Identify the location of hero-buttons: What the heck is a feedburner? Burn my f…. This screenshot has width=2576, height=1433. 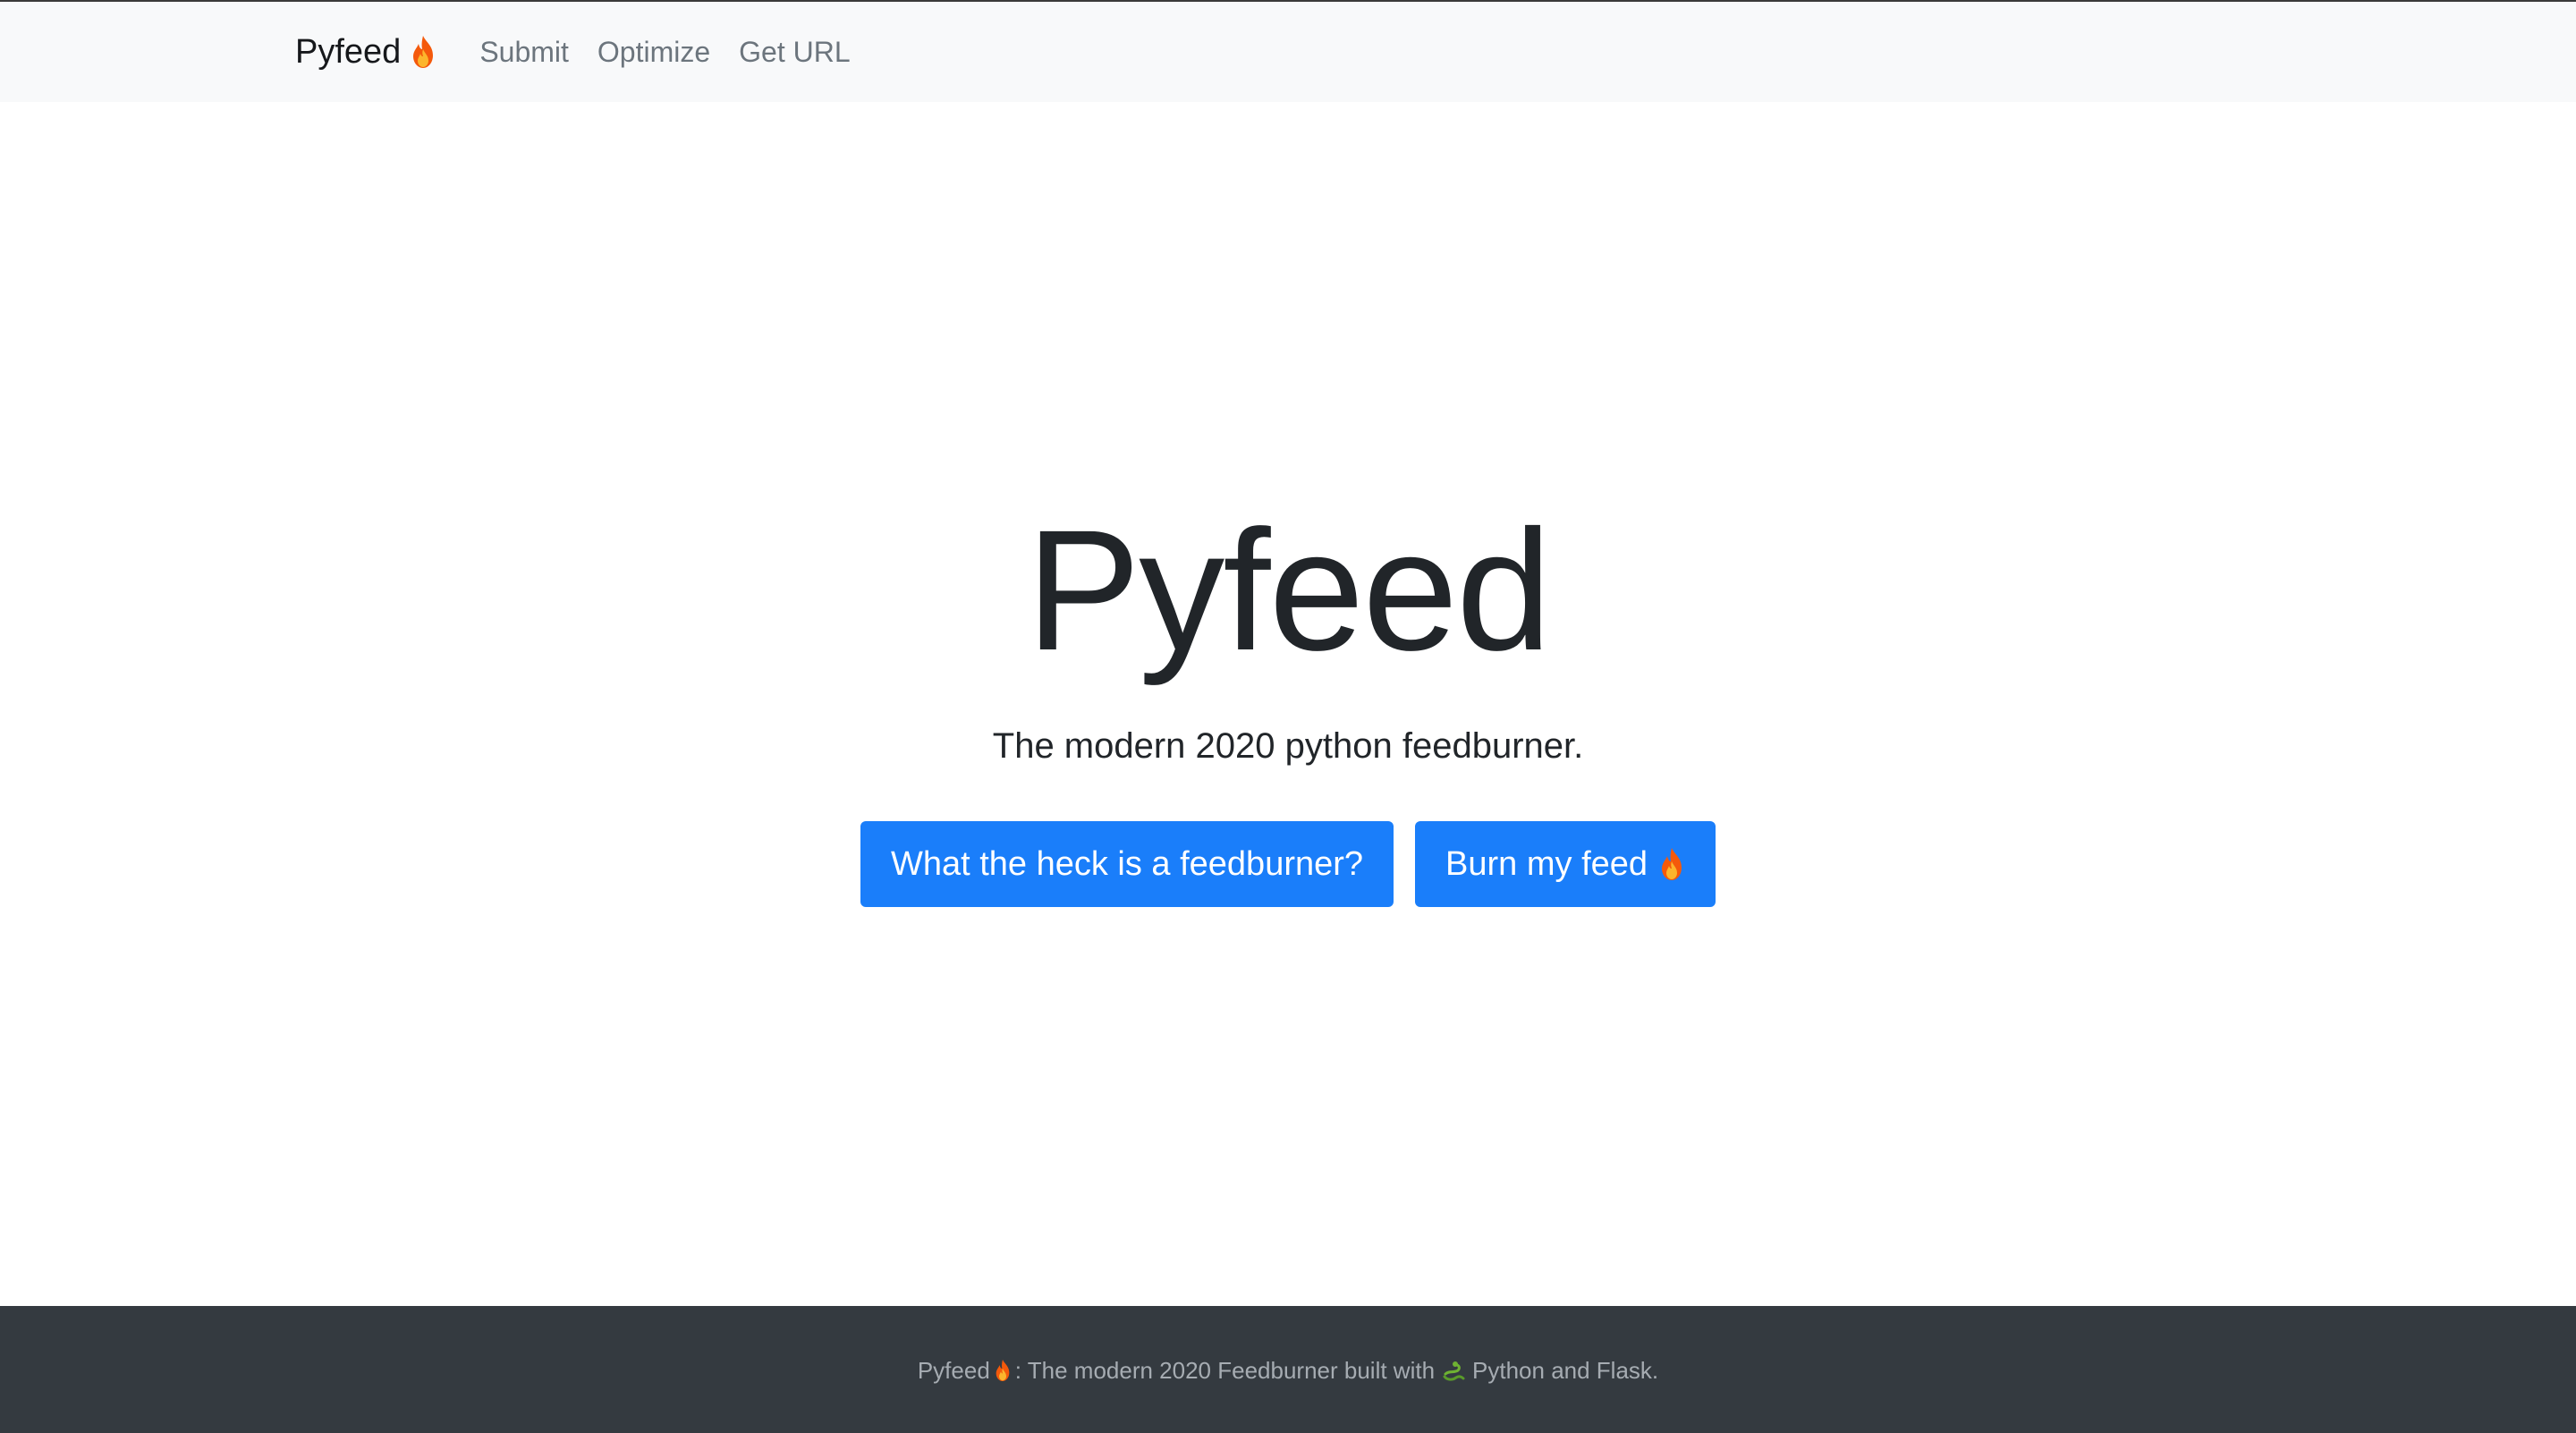
(1288, 864).